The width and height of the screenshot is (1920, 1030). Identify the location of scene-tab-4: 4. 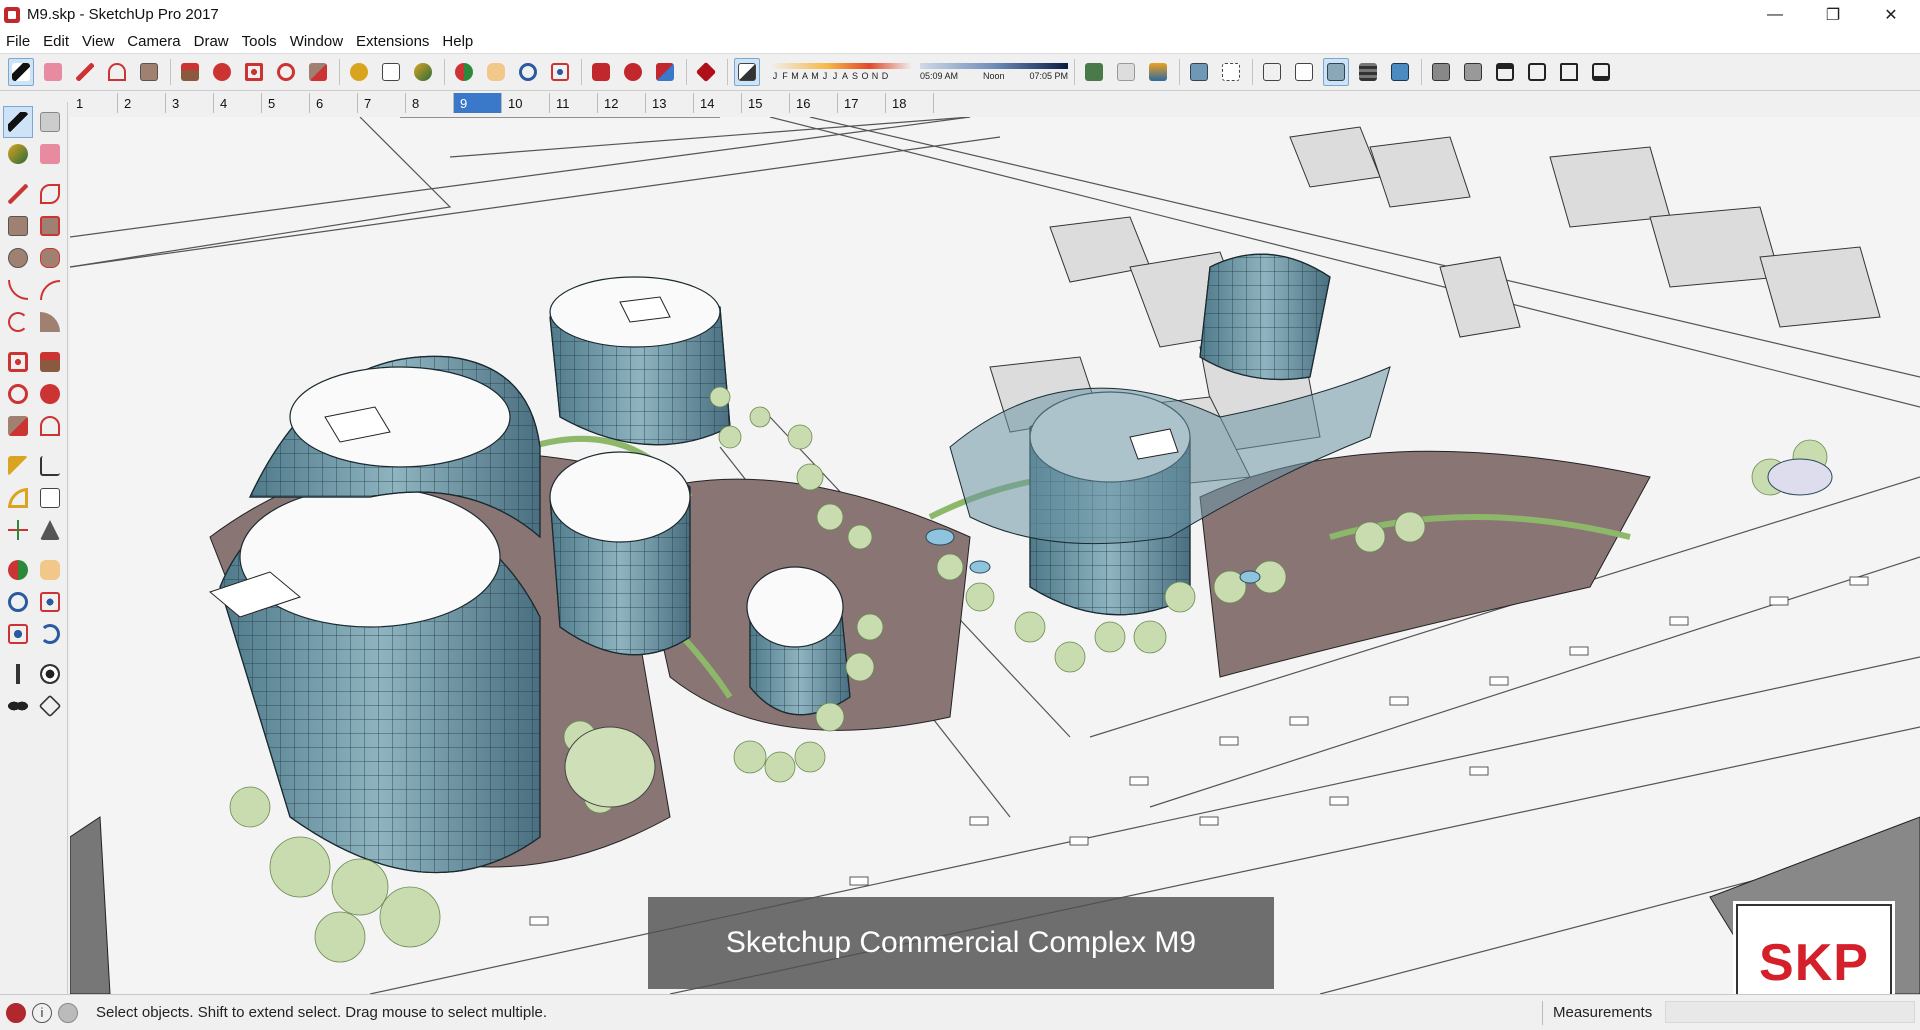
(238, 103).